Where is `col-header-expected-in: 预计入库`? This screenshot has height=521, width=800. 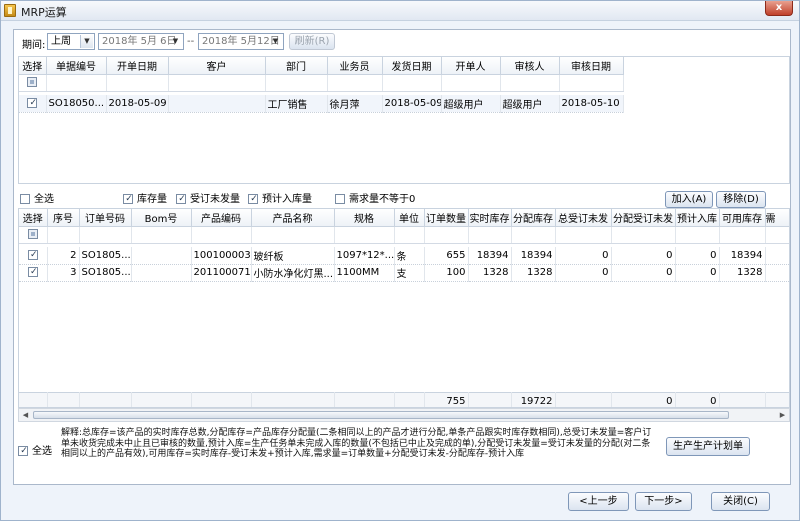
col-header-expected-in: 预计入库 is located at coordinates (697, 218).